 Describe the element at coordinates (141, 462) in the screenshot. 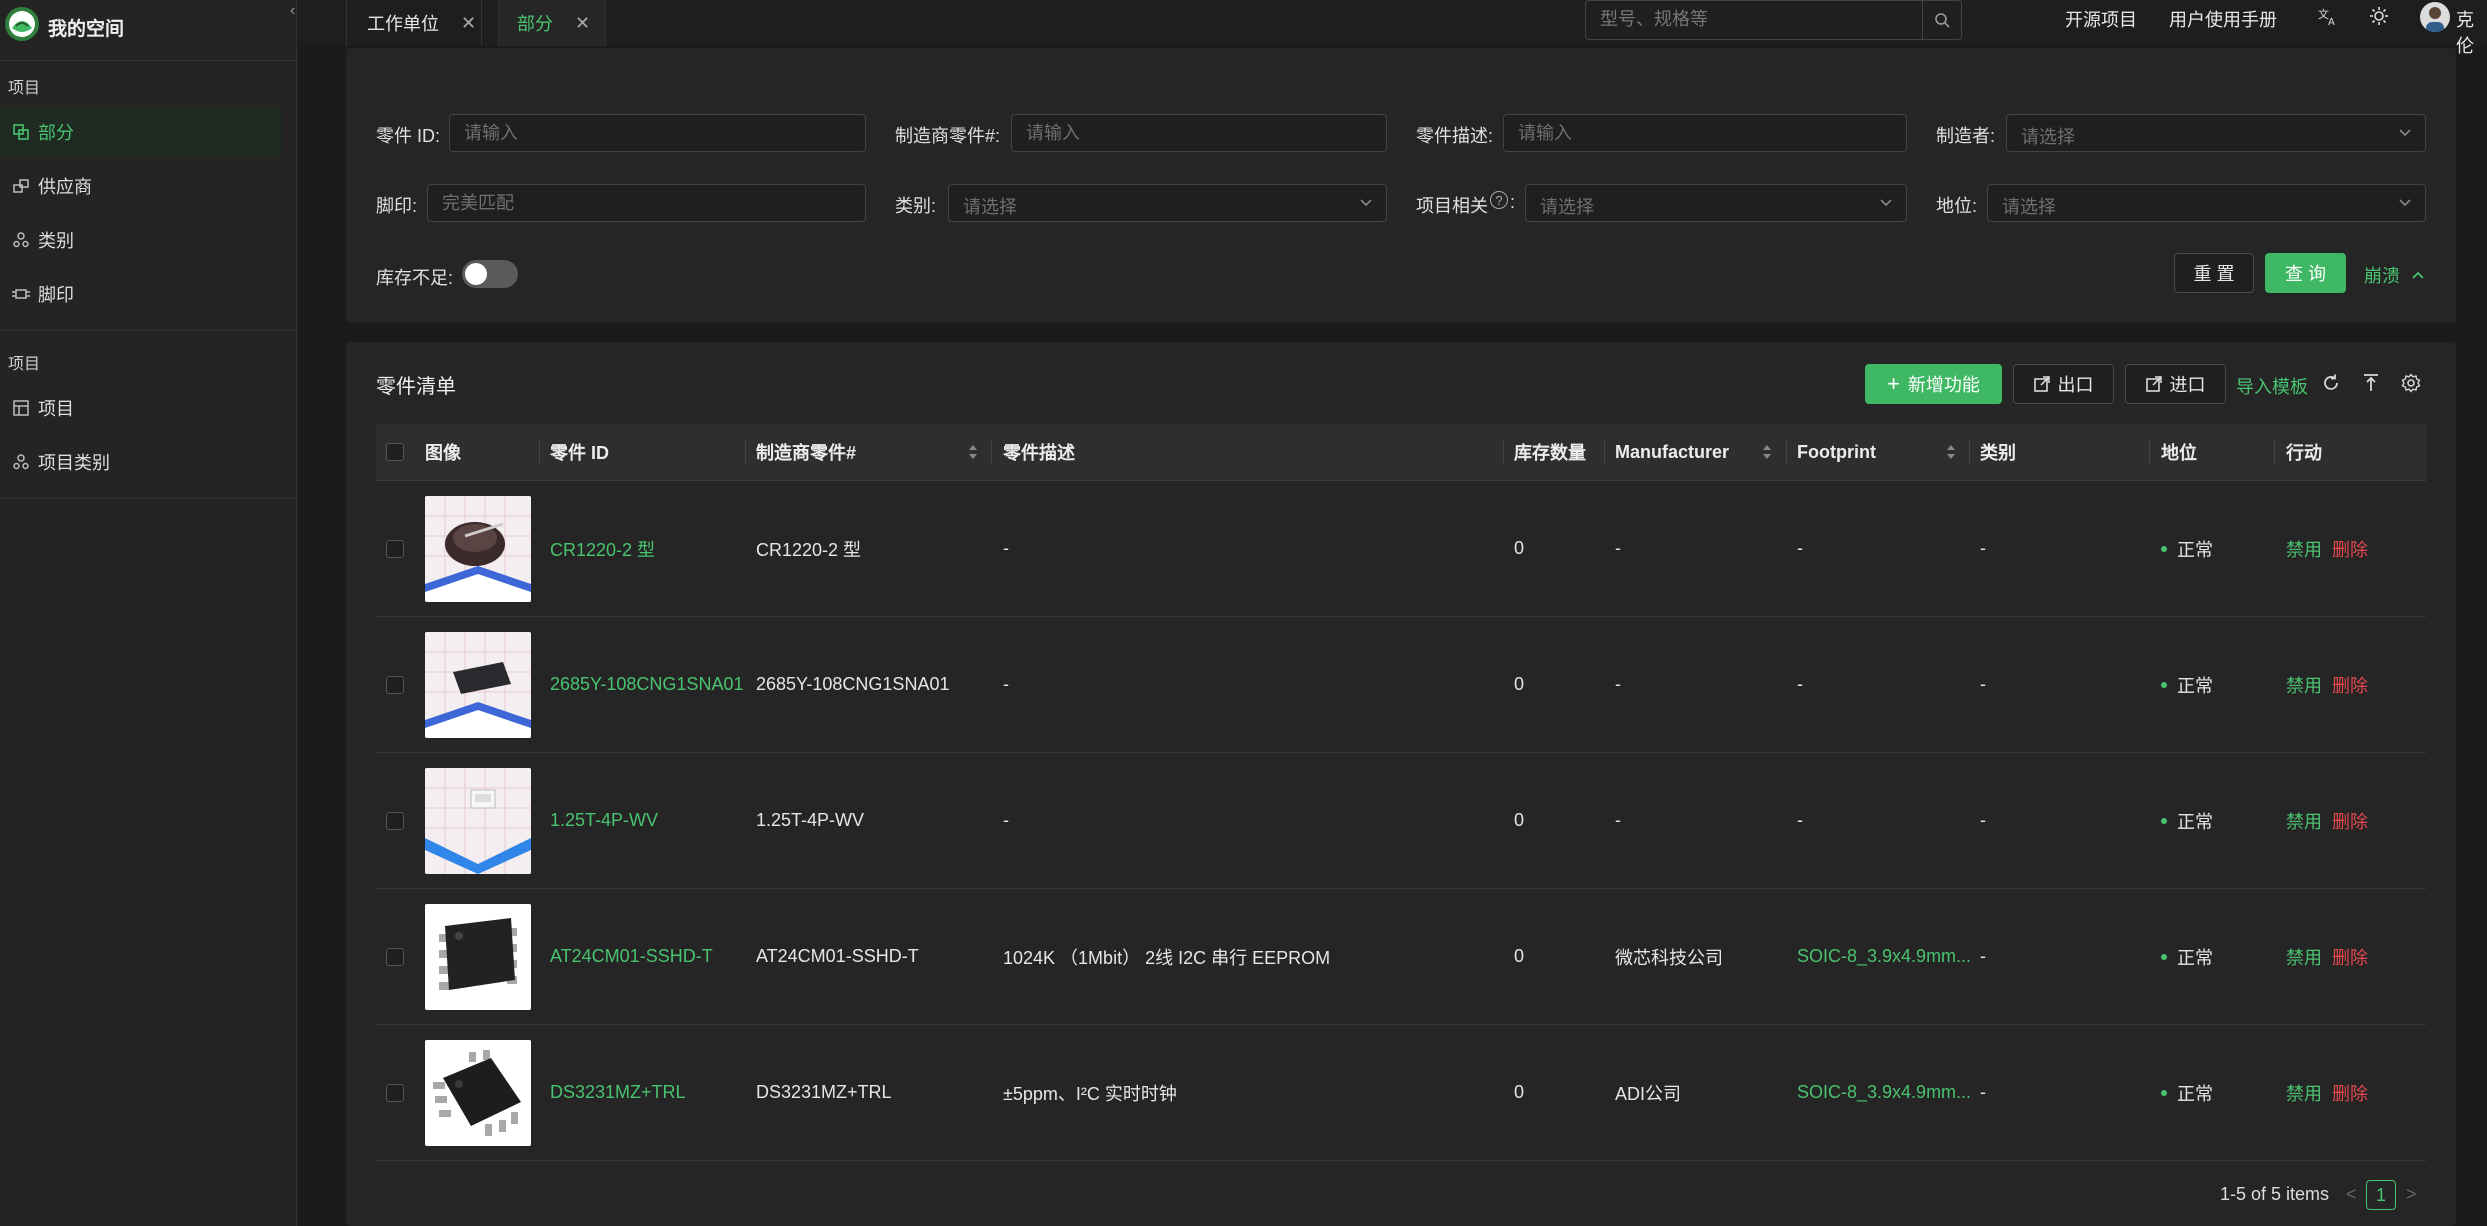

I see `sidebar-item-project-categories: 项目类别` at that location.